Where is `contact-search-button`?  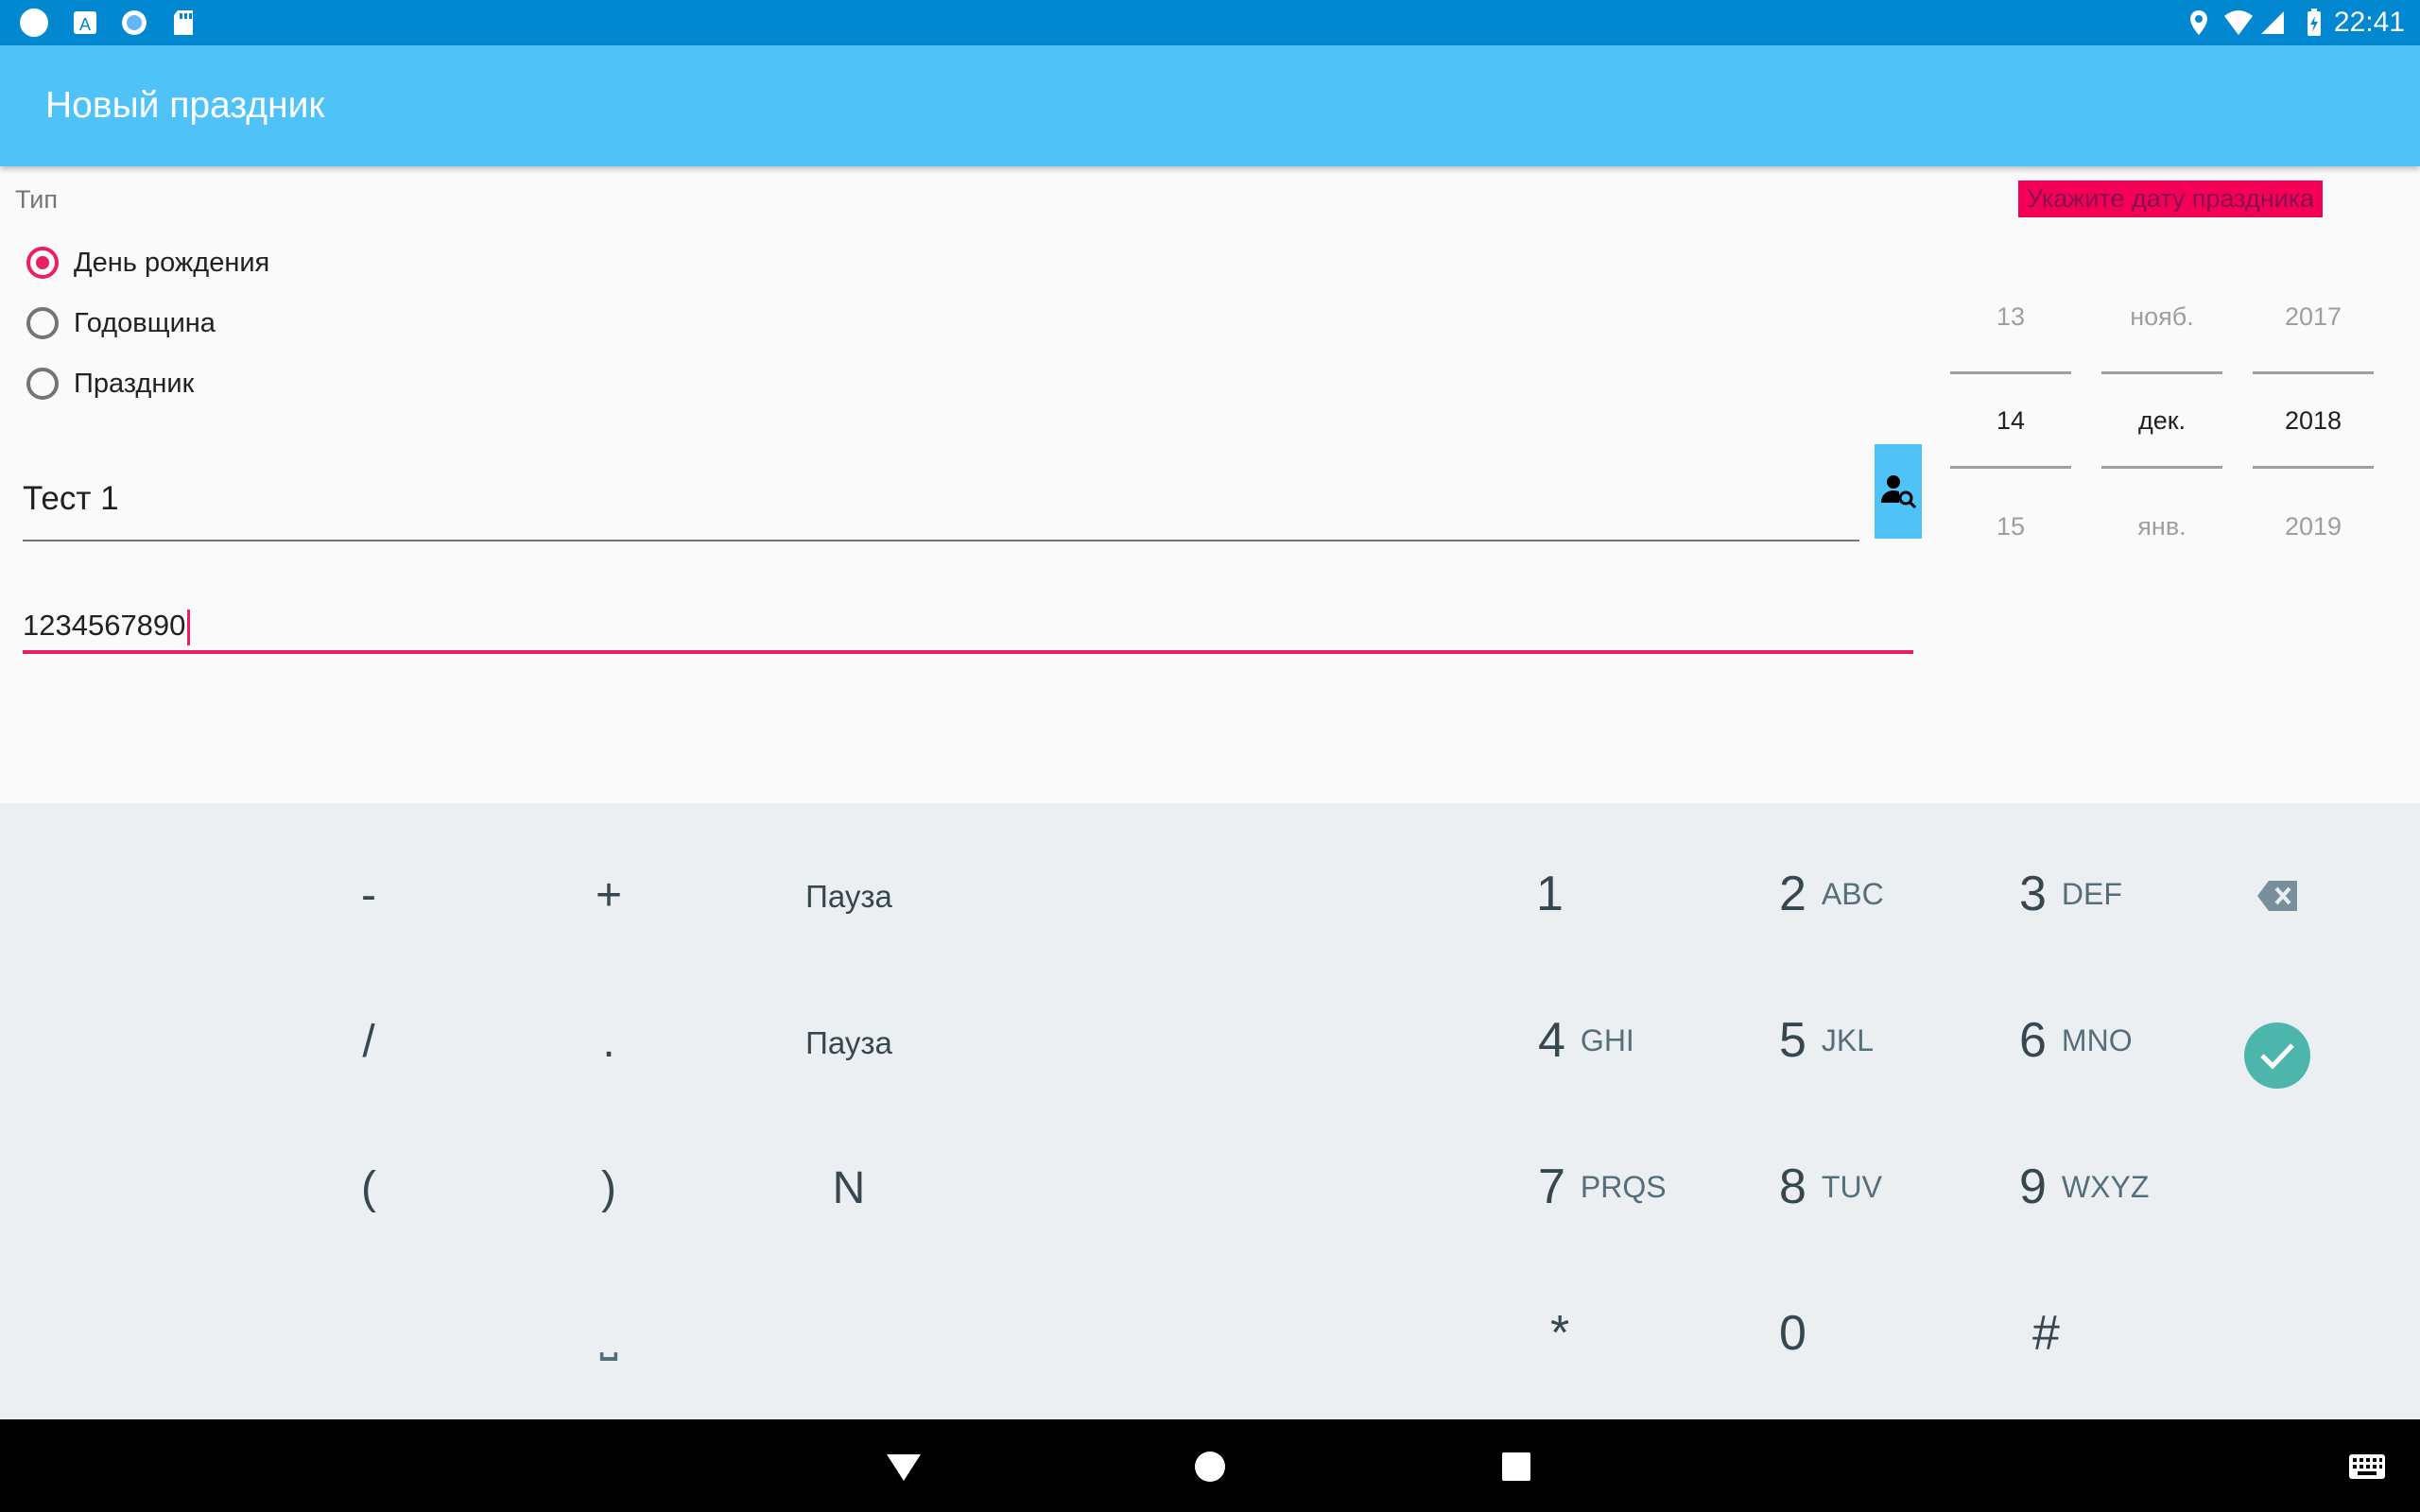 contact-search-button is located at coordinates (1898, 491).